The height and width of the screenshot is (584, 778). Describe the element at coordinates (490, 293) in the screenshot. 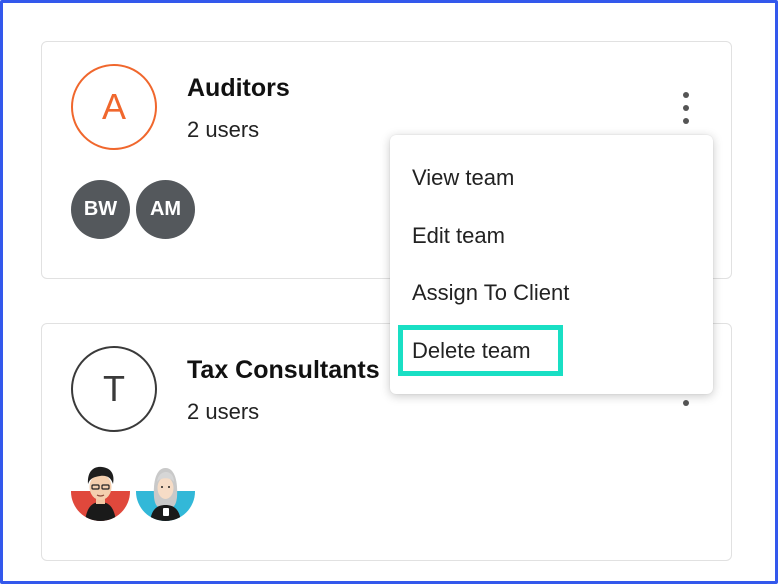

I see `menu-item-assign-to-client: Assign To Client` at that location.